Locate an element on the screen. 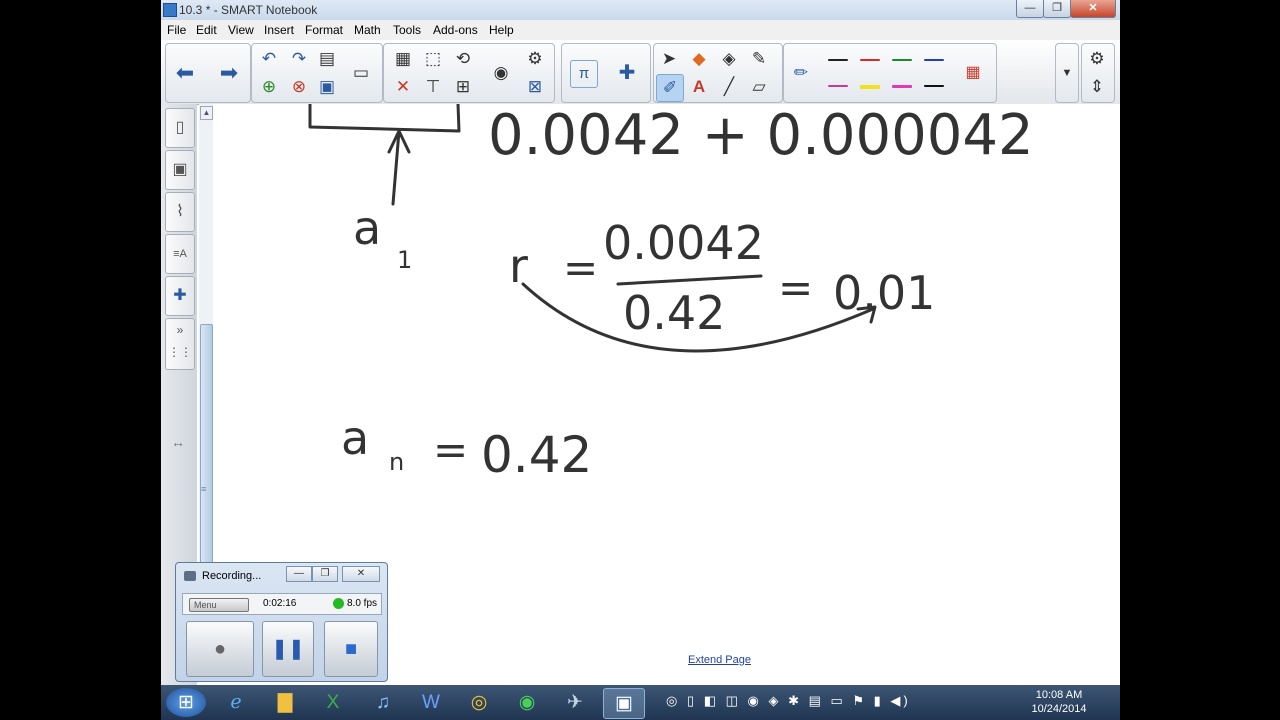 This screenshot has height=720, width=1280. menu-math: Math is located at coordinates (367, 30).